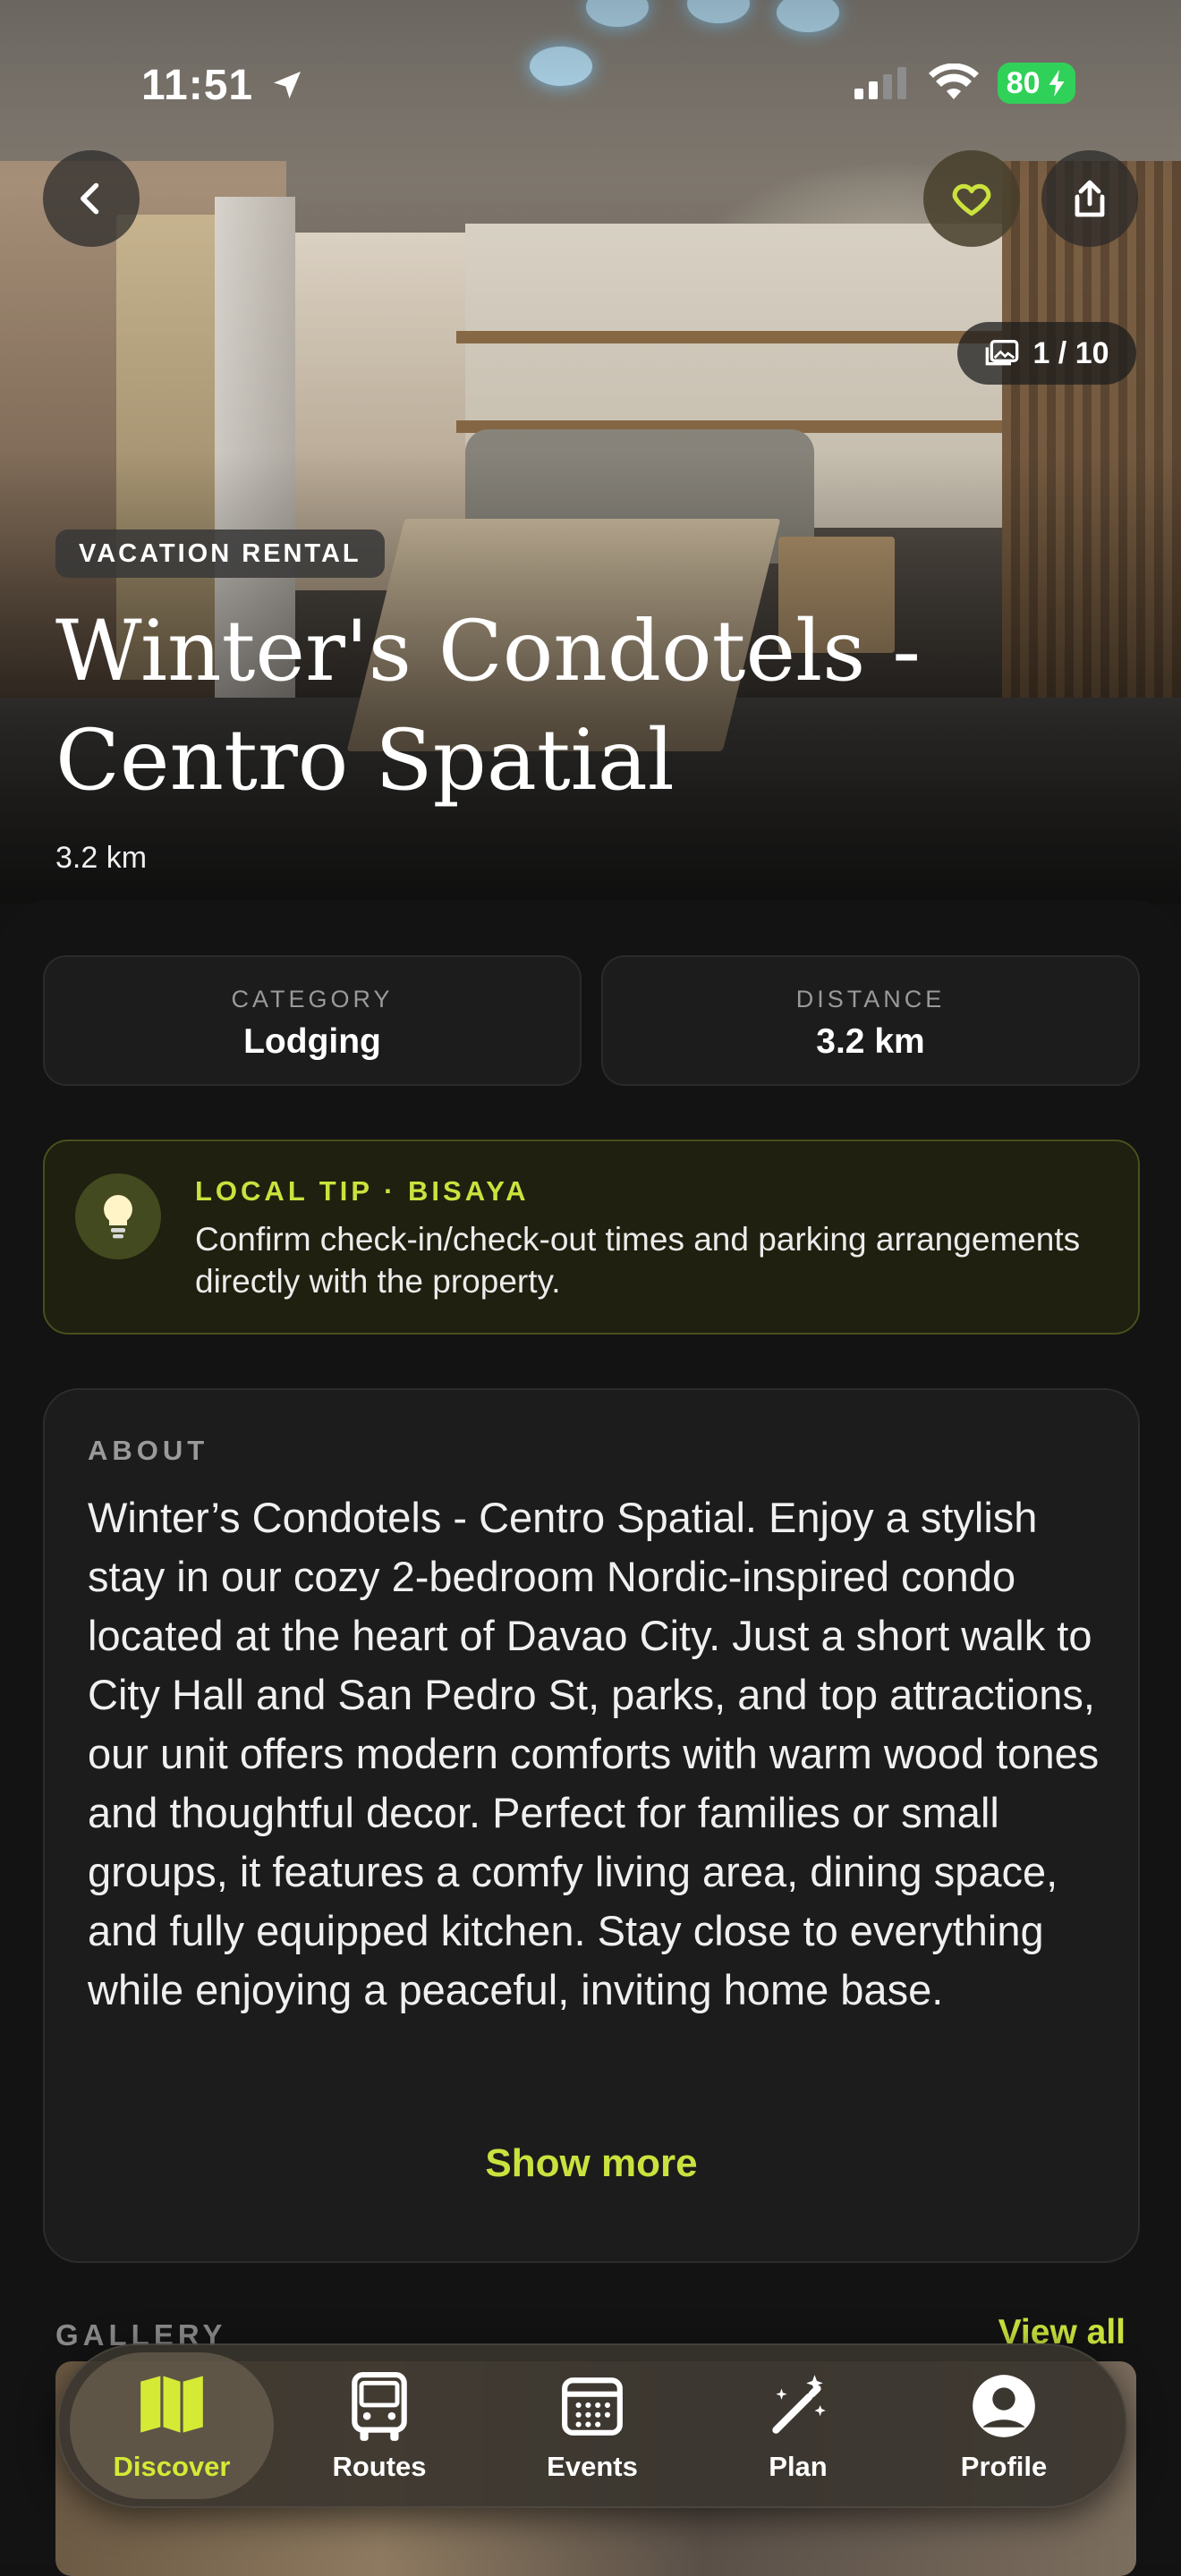 The width and height of the screenshot is (1181, 2576). I want to click on lightbulb-icon, so click(118, 1217).